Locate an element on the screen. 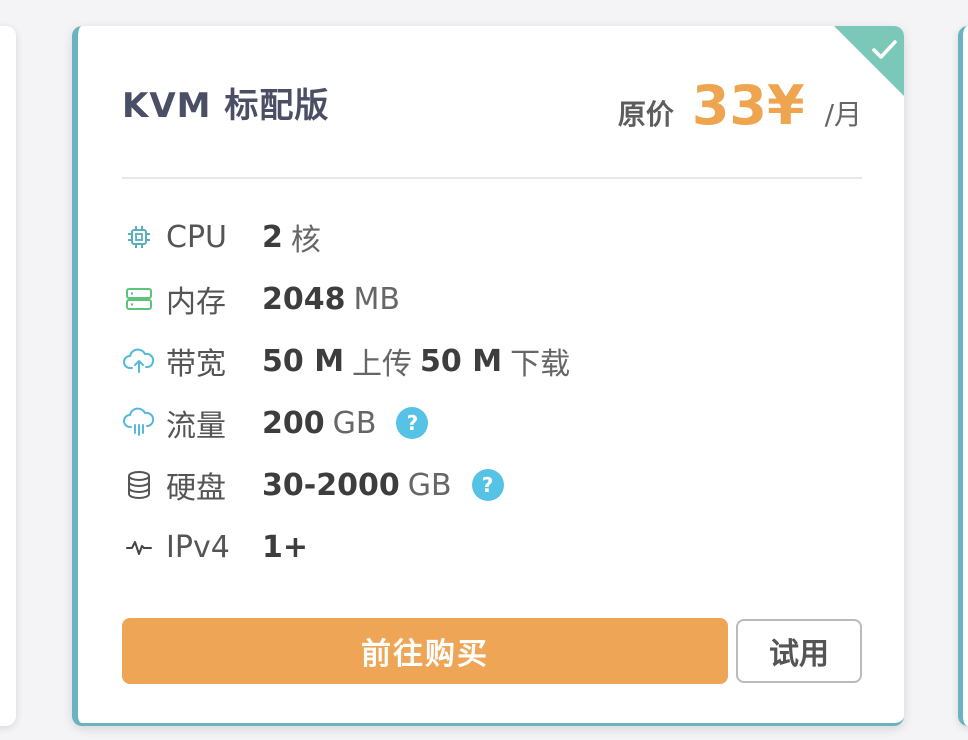 The width and height of the screenshot is (968, 740). spec-row-ipv4: IPv4 1+ is located at coordinates (472, 547).